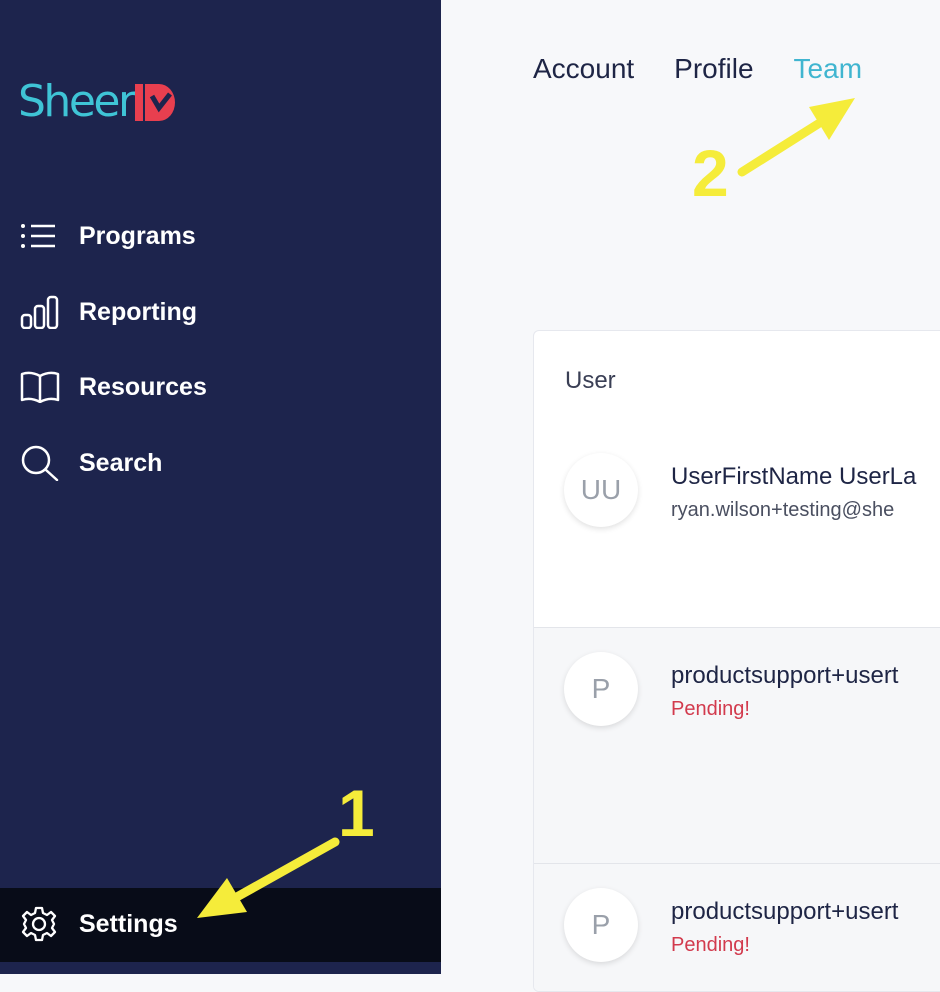 The width and height of the screenshot is (940, 992). I want to click on annotation-number-1: 1, so click(356, 813).